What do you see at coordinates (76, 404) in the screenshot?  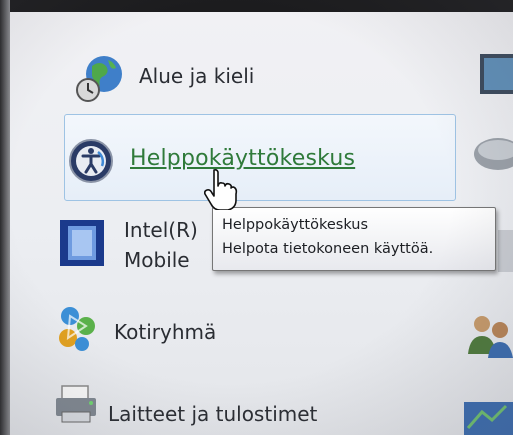 I see `printer-icon` at bounding box center [76, 404].